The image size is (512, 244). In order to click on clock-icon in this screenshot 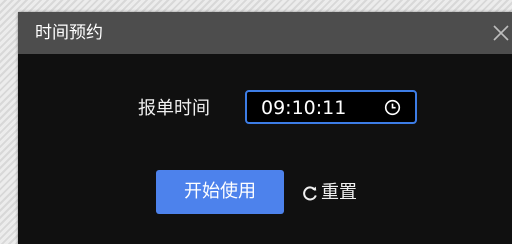, I will do `click(392, 107)`.